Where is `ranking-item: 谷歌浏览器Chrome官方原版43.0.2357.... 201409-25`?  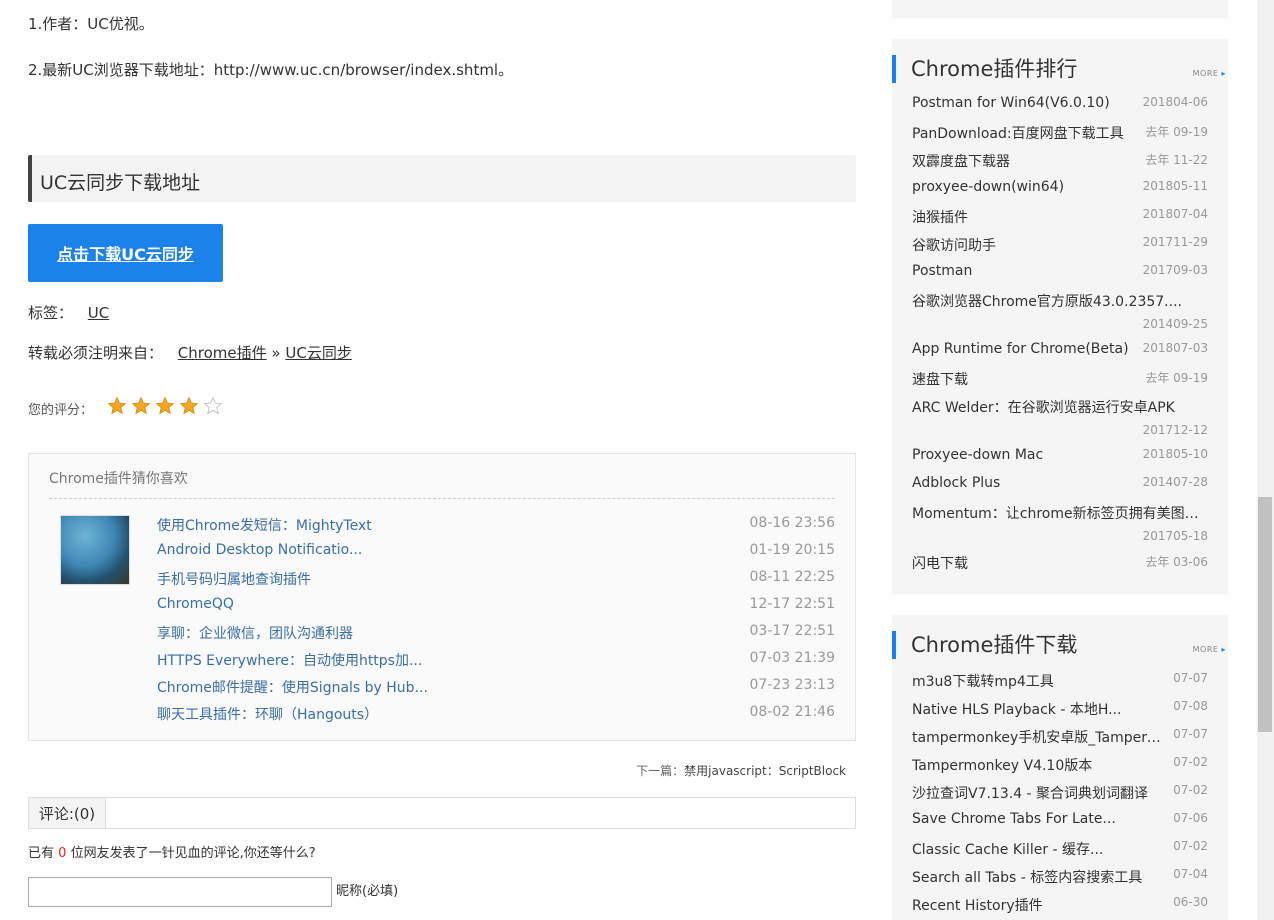
ranking-item: 谷歌浏览器Chrome官方原版43.0.2357.... 201409-25 is located at coordinates (1060, 311).